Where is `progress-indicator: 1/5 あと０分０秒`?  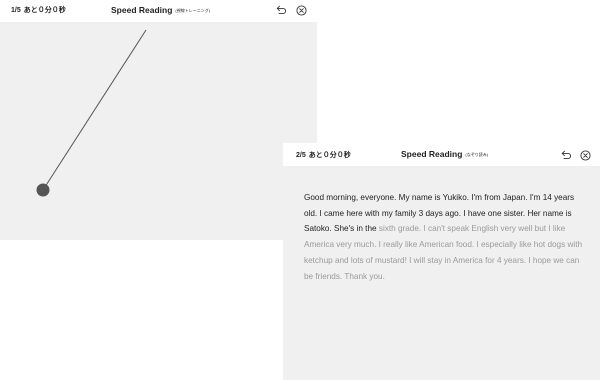
progress-indicator: 1/5 あと０分０秒 is located at coordinates (38, 11).